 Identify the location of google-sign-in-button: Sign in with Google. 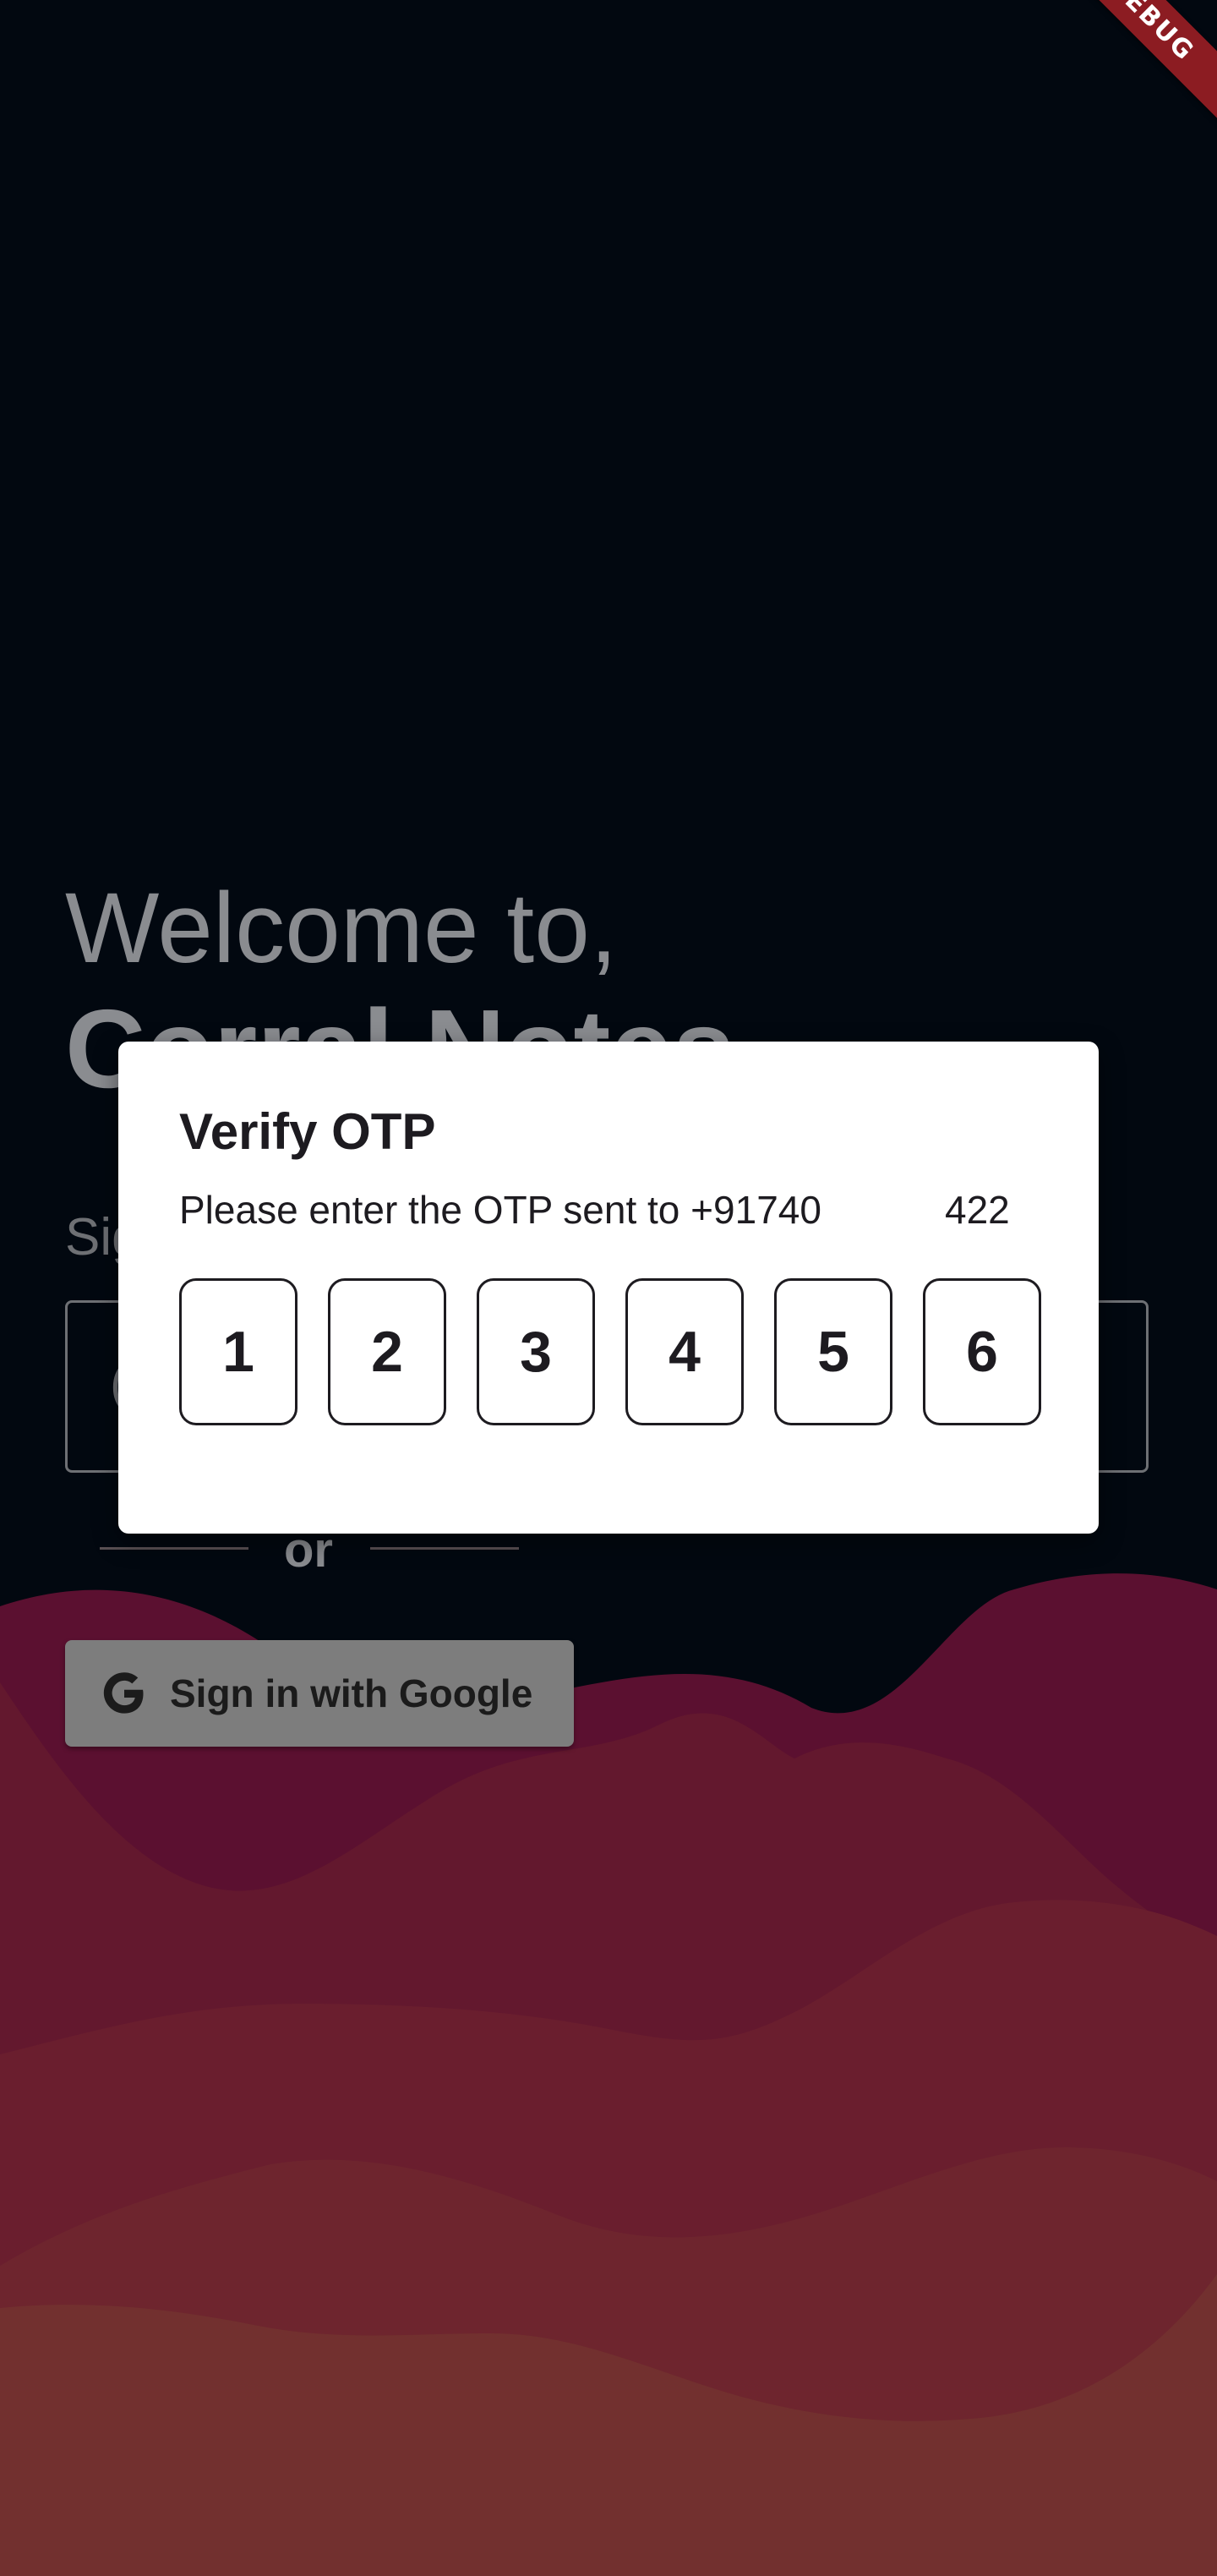
(319, 1693).